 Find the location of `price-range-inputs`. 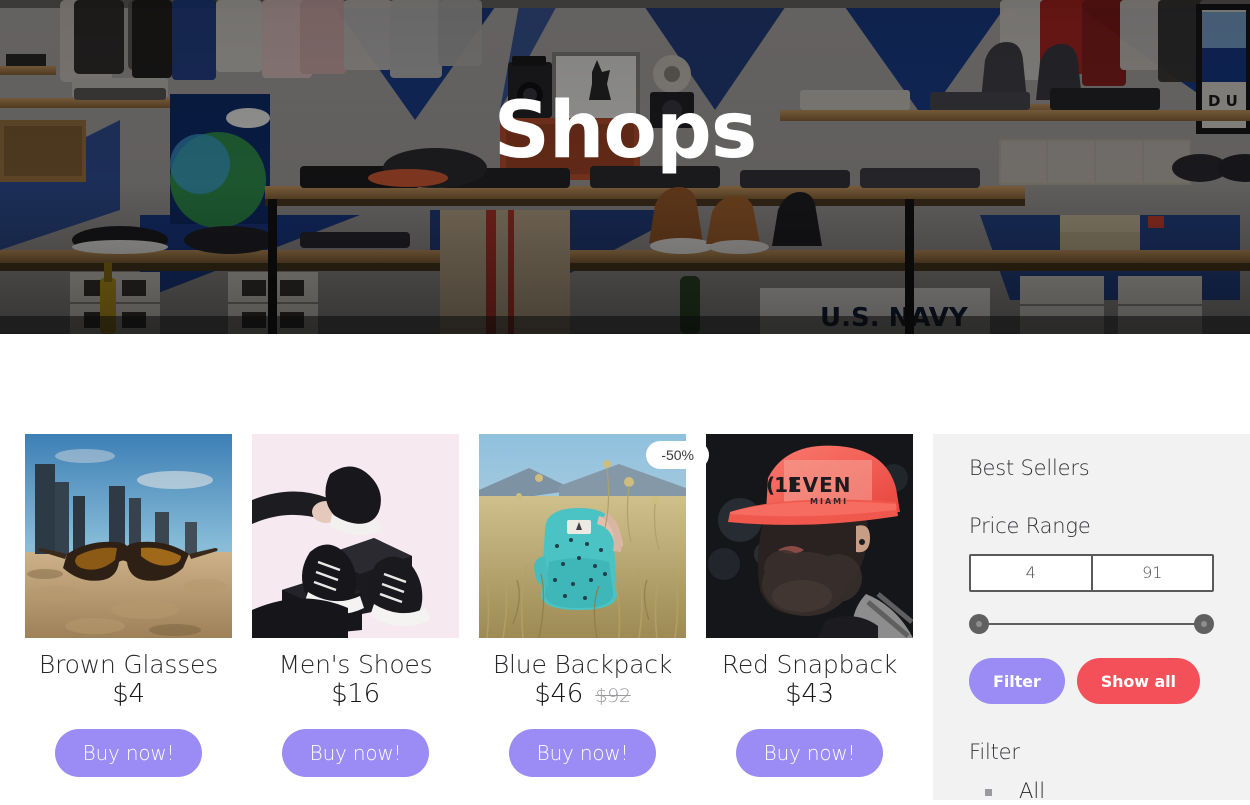

price-range-inputs is located at coordinates (1091, 573).